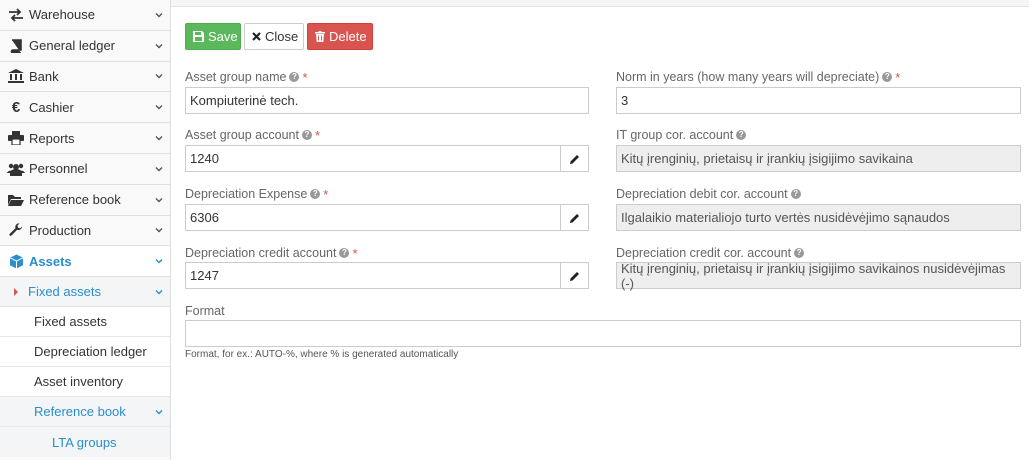 Image resolution: width=1029 pixels, height=460 pixels. I want to click on folder-open-icon, so click(16, 200).